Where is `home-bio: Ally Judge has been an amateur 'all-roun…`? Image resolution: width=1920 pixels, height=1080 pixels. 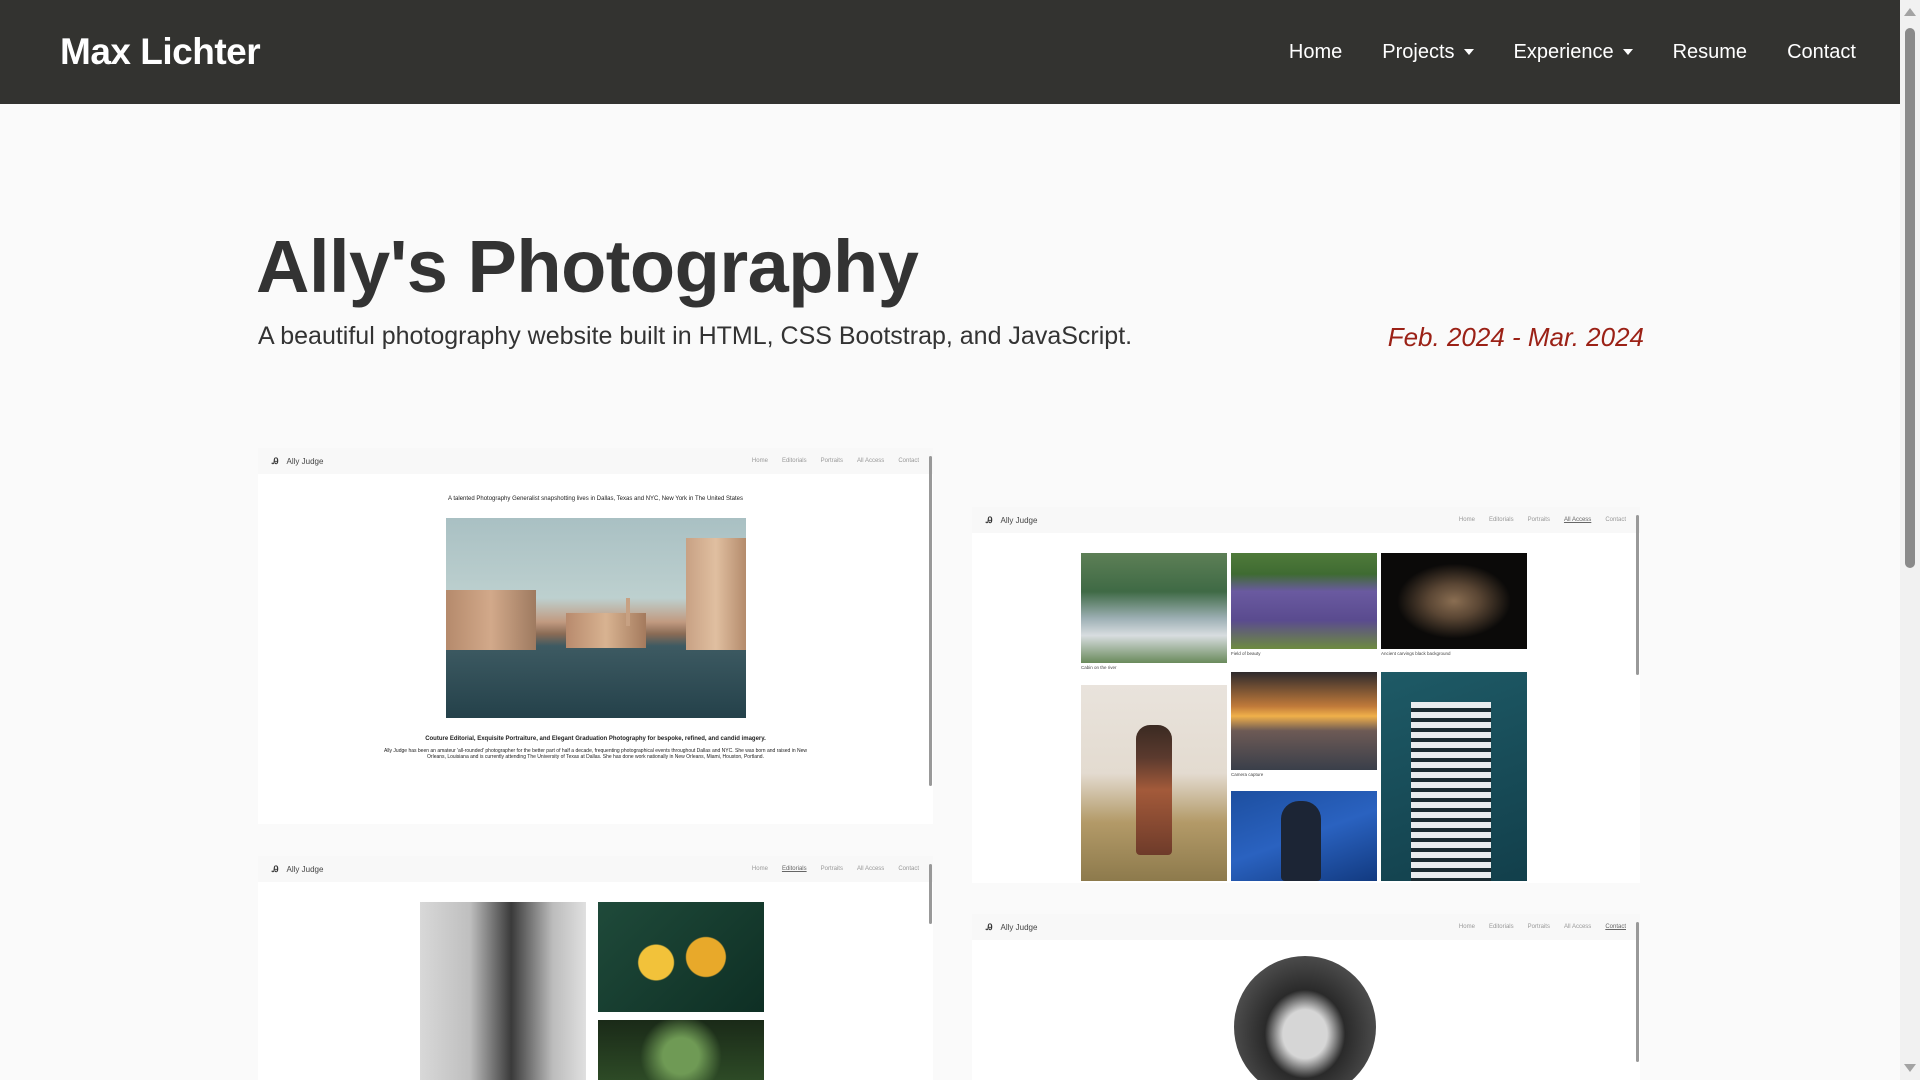 home-bio: Ally Judge has been an amateur 'all-roun… is located at coordinates (595, 754).